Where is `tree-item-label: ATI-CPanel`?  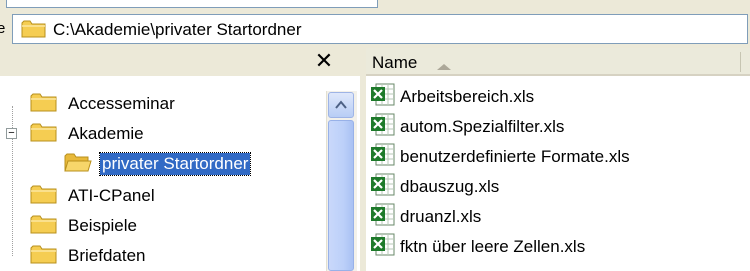 tree-item-label: ATI-CPanel is located at coordinates (111, 195).